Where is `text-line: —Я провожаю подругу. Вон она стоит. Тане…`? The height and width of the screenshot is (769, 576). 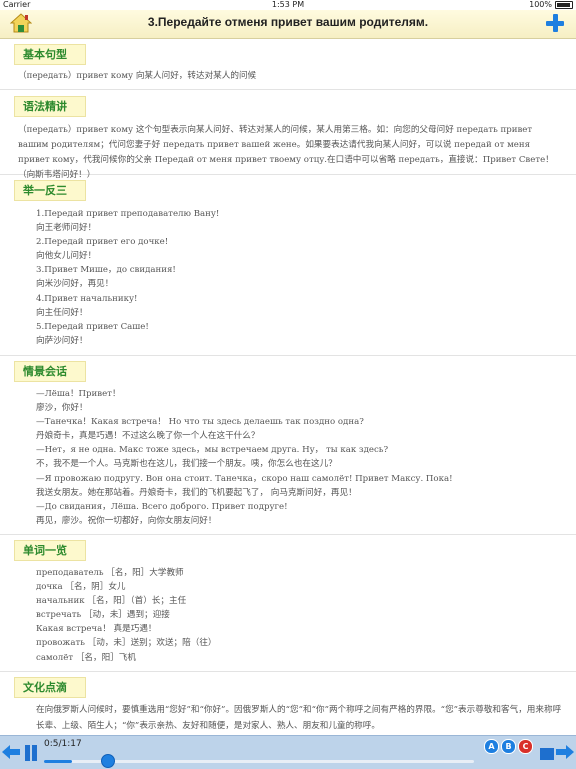 text-line: —Я провожаю подругу. Вон она стоит. Тане… is located at coordinates (244, 478).